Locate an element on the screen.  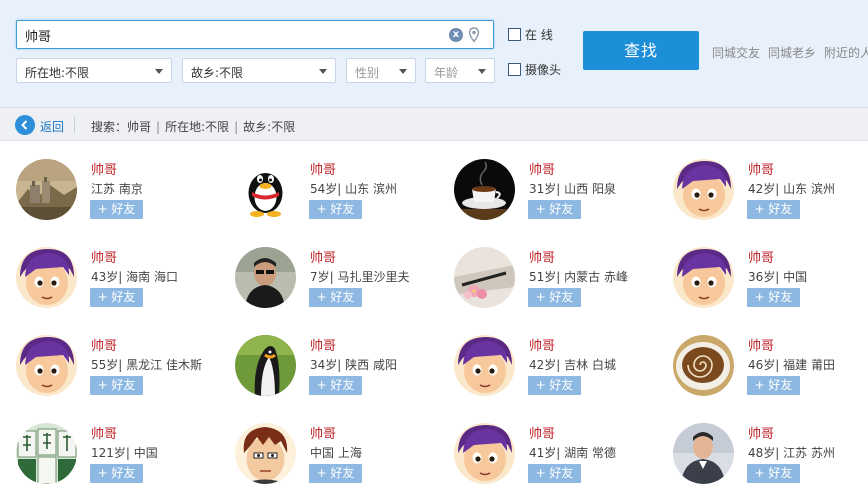
result-card: 帅哥 中国 上海 + 好友 is located at coordinates (340, 463).